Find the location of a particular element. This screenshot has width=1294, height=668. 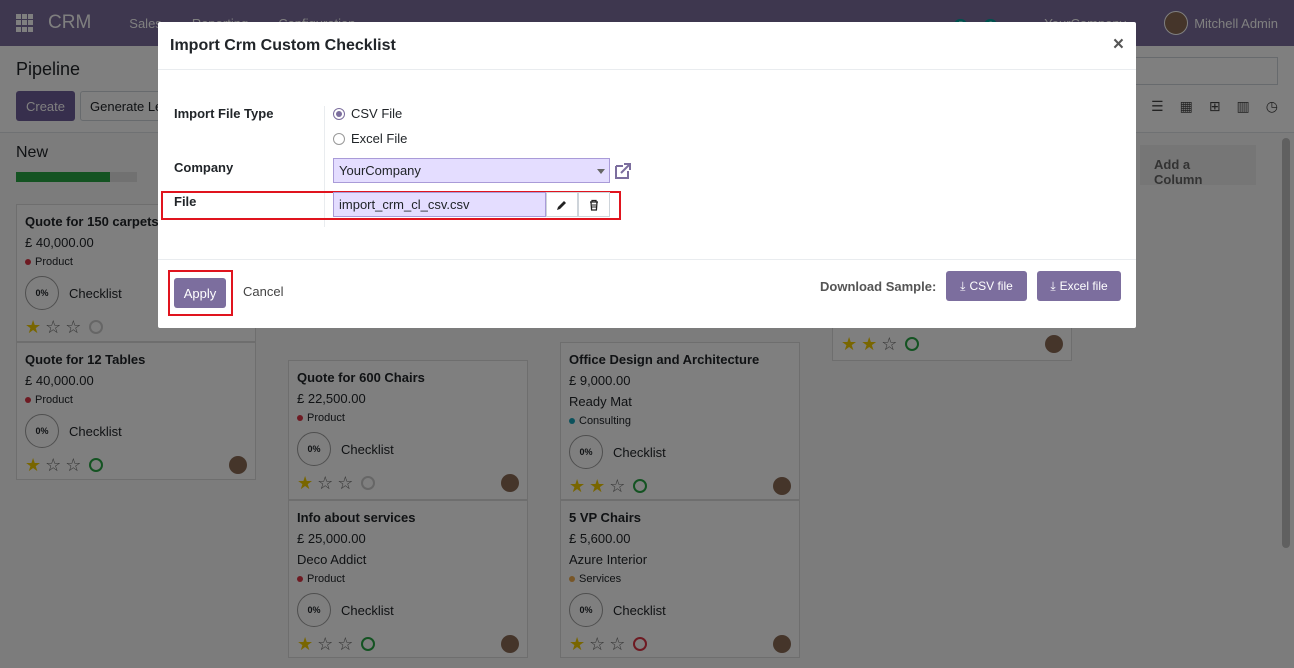

download-sample-label: Download Sample: is located at coordinates (878, 286).